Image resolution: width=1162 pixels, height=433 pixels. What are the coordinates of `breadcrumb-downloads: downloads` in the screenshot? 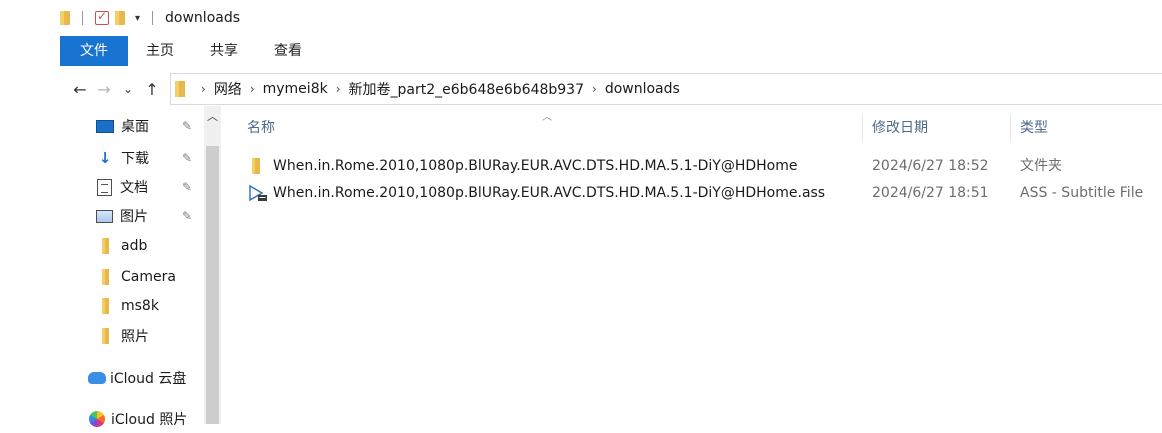 It's located at (642, 89).